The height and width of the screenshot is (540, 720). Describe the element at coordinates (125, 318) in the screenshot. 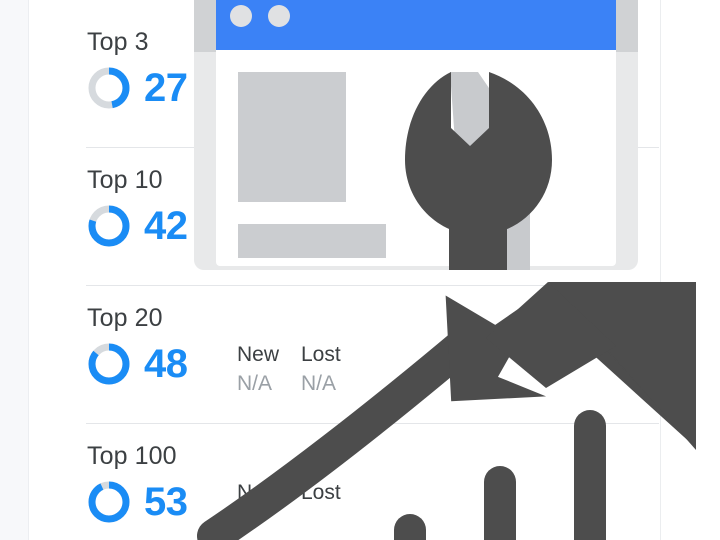

I see `rank-row-label: Top 20` at that location.